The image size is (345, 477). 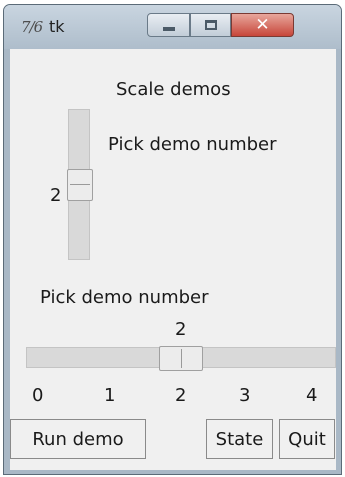 What do you see at coordinates (181, 329) in the screenshot?
I see `horizontal-scale-value: 2` at bounding box center [181, 329].